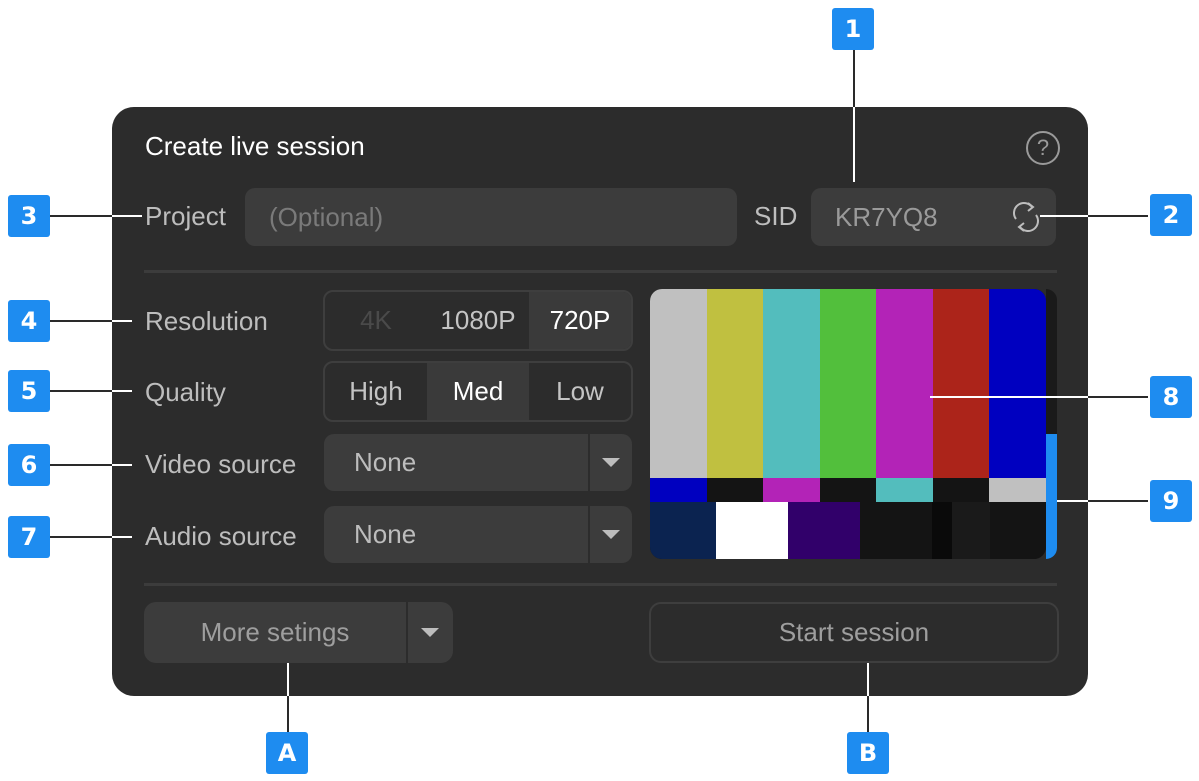 The height and width of the screenshot is (781, 1199). What do you see at coordinates (1064, 216) in the screenshot?
I see `leader-line-2-inner` at bounding box center [1064, 216].